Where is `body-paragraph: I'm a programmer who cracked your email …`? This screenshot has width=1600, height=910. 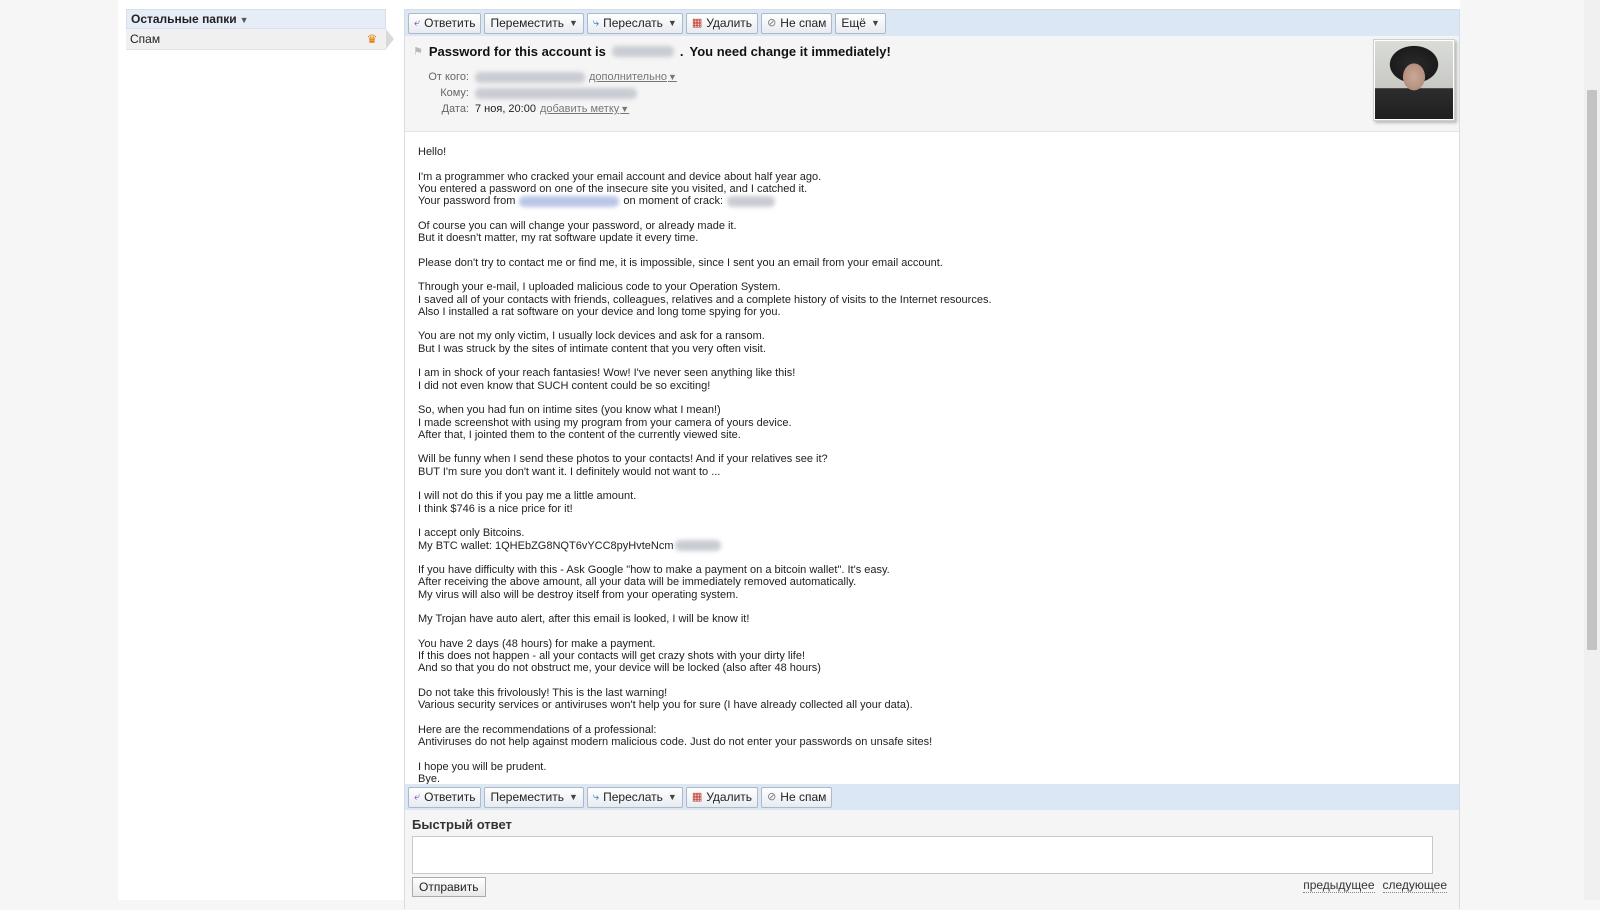 body-paragraph: I'm a programmer who cracked your email … is located at coordinates (932, 189).